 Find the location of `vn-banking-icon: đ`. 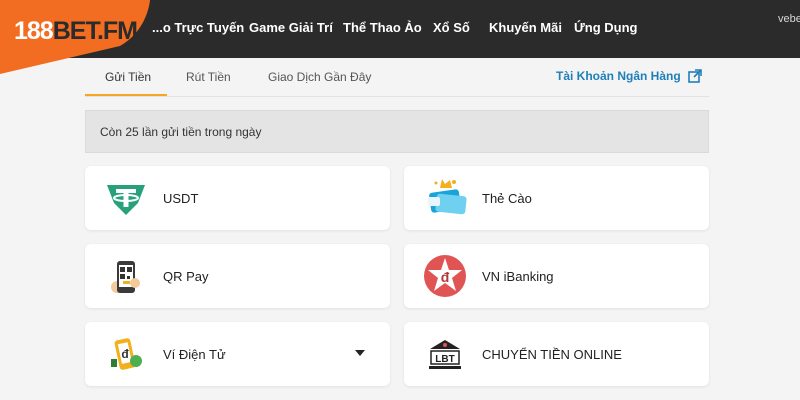

vn-banking-icon: đ is located at coordinates (445, 276).